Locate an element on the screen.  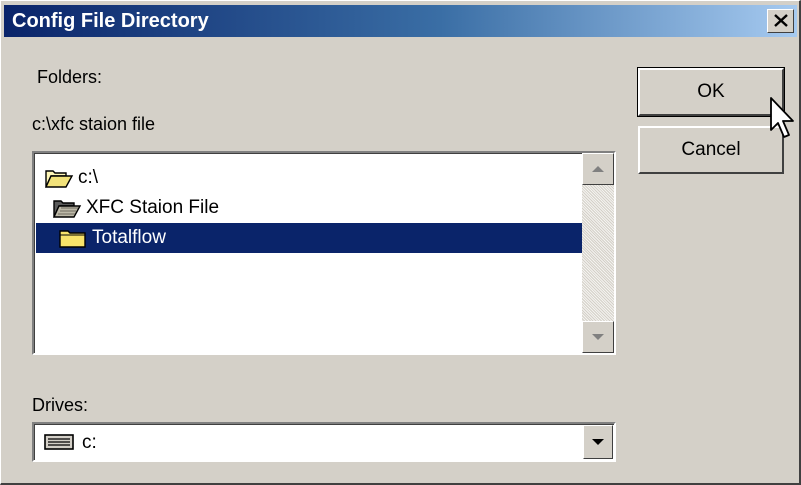
scroll-down-icon is located at coordinates (598, 337).